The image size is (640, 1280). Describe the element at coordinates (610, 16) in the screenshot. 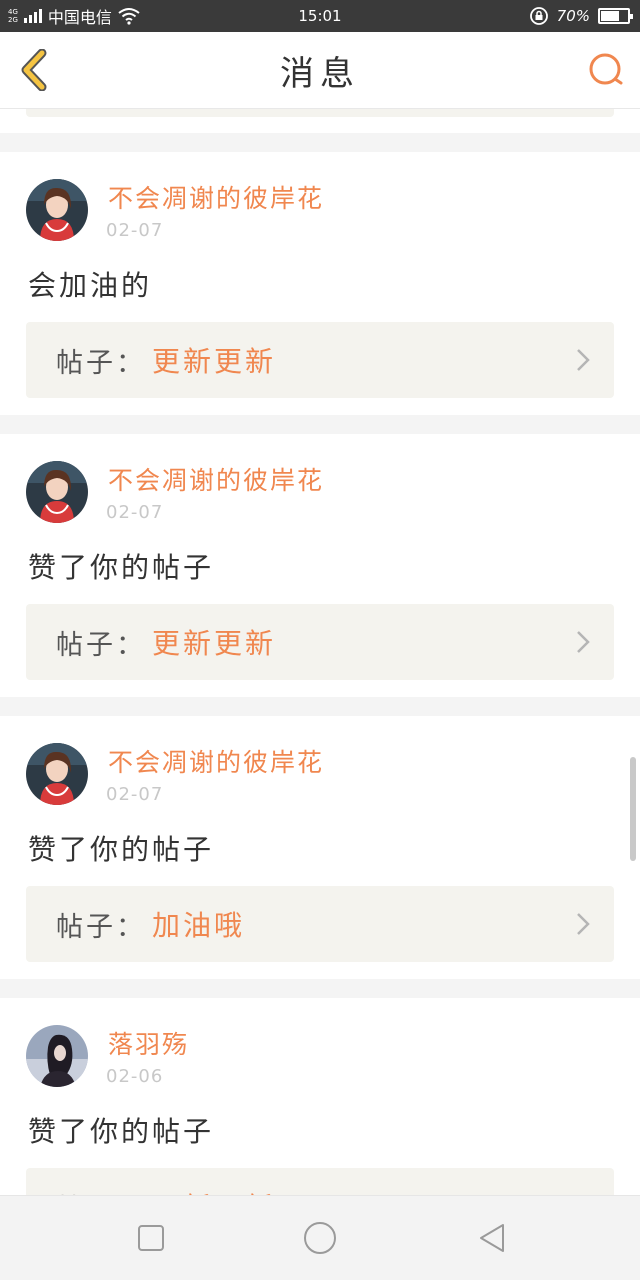

I see `battery-level` at that location.